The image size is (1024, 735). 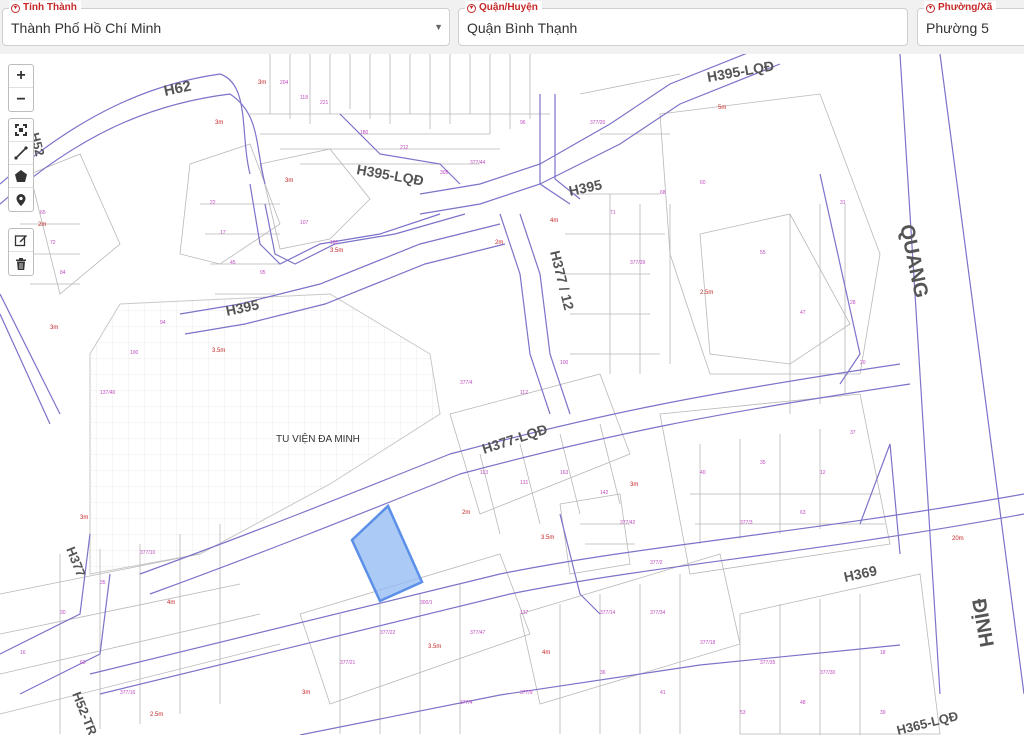 I want to click on svg-text: 17, so click(x=223, y=233).